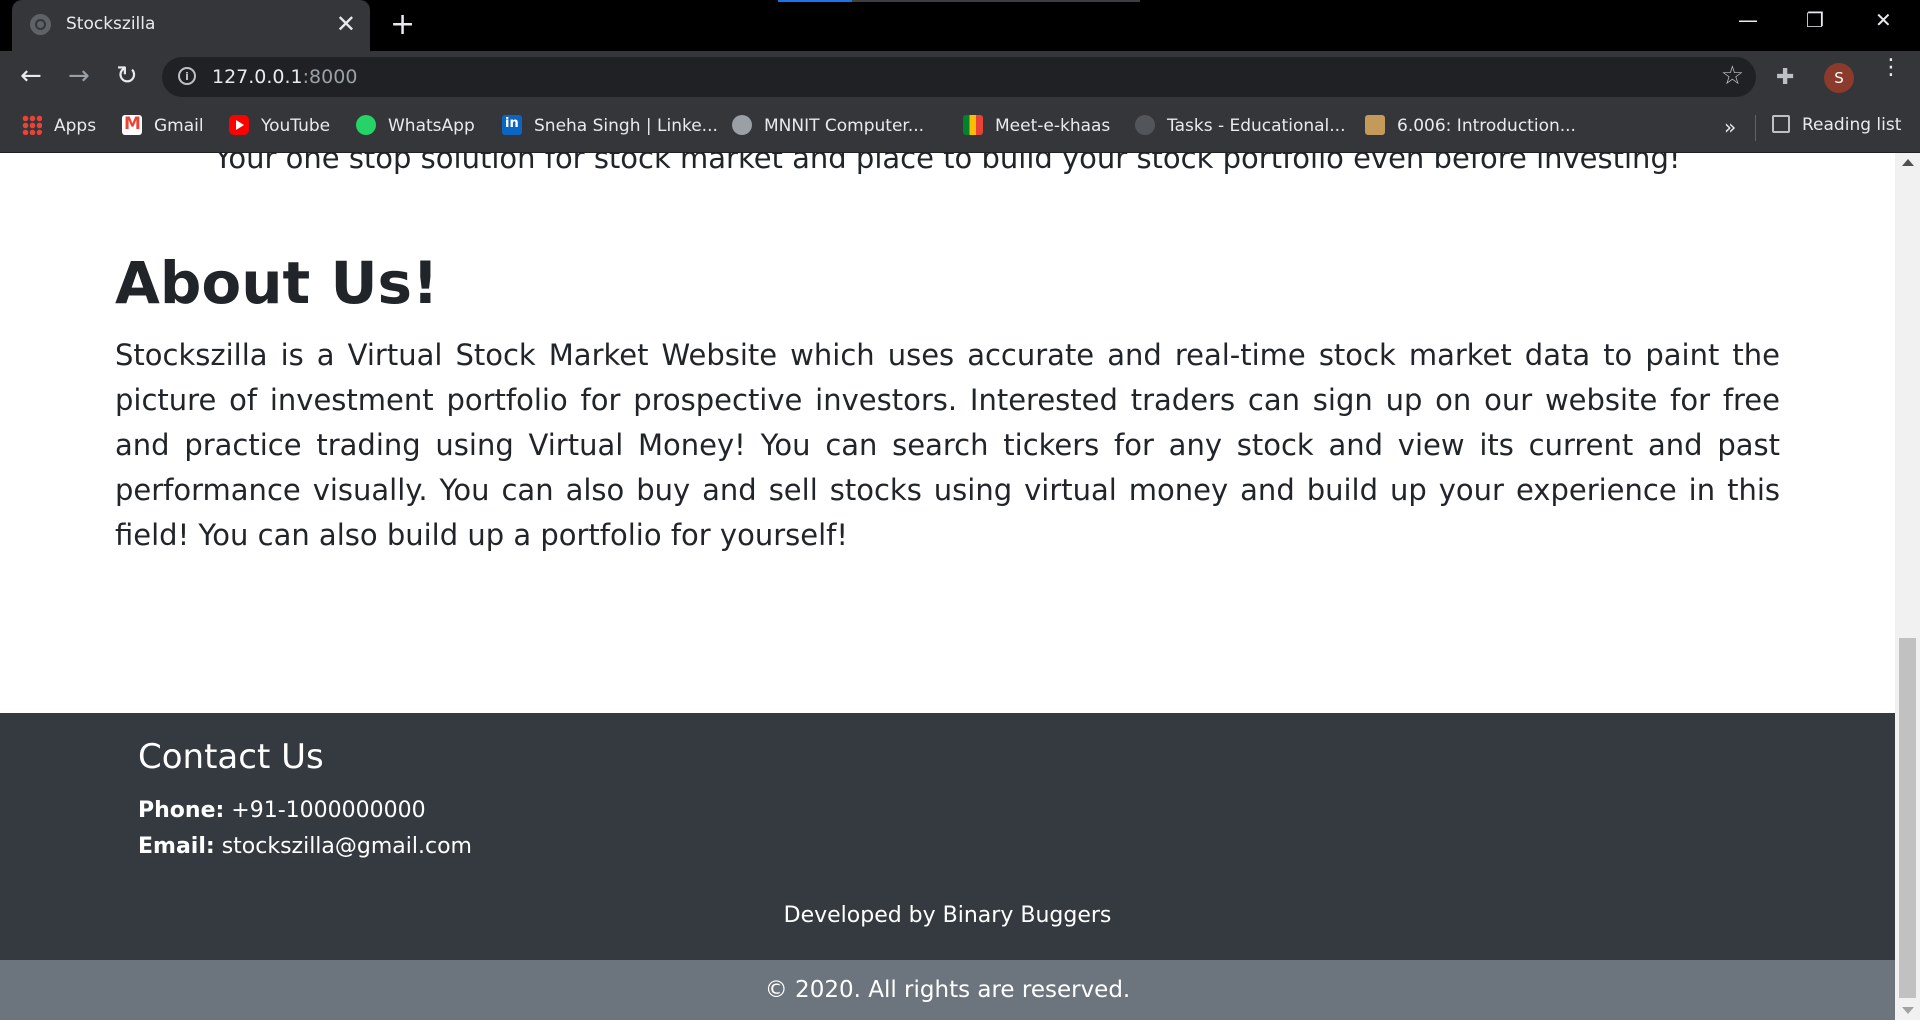 The width and height of the screenshot is (1920, 1020). Describe the element at coordinates (132, 124) in the screenshot. I see `gmail-icon` at that location.